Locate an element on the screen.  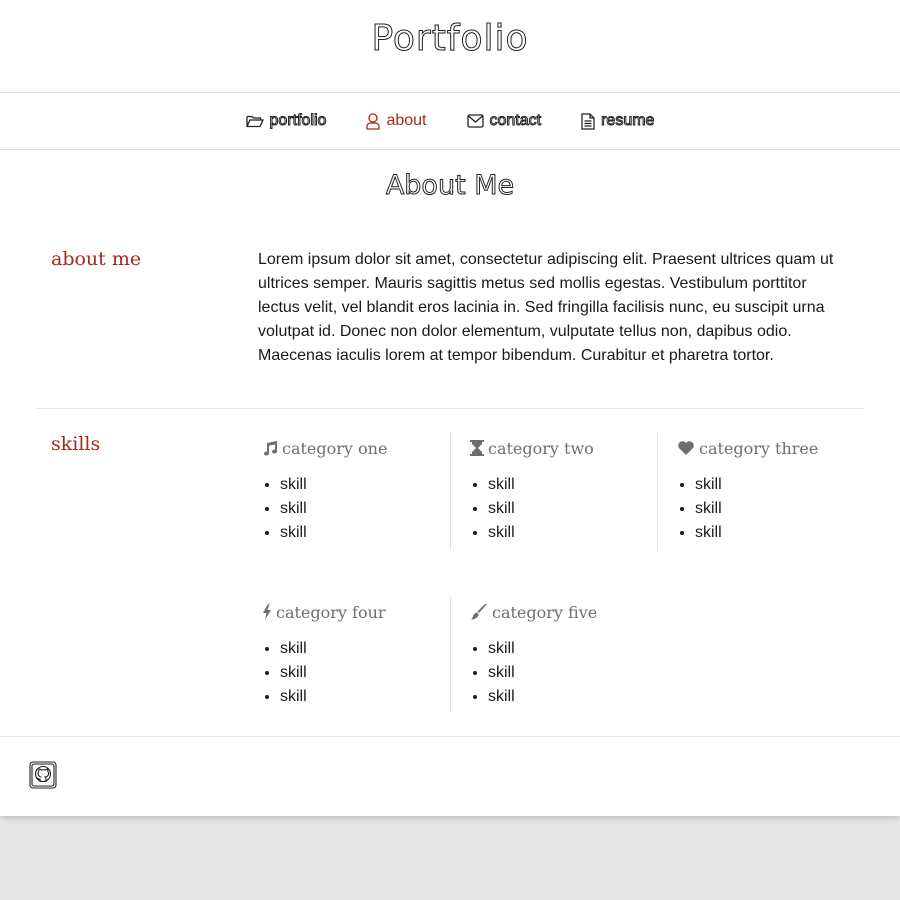
category-heading: category five is located at coordinates (564, 612).